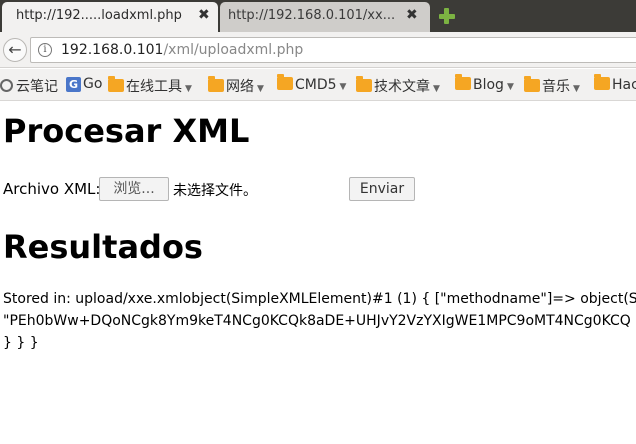 The height and width of the screenshot is (444, 636). What do you see at coordinates (154, 87) in the screenshot?
I see `bookmark-label: 在线工具` at bounding box center [154, 87].